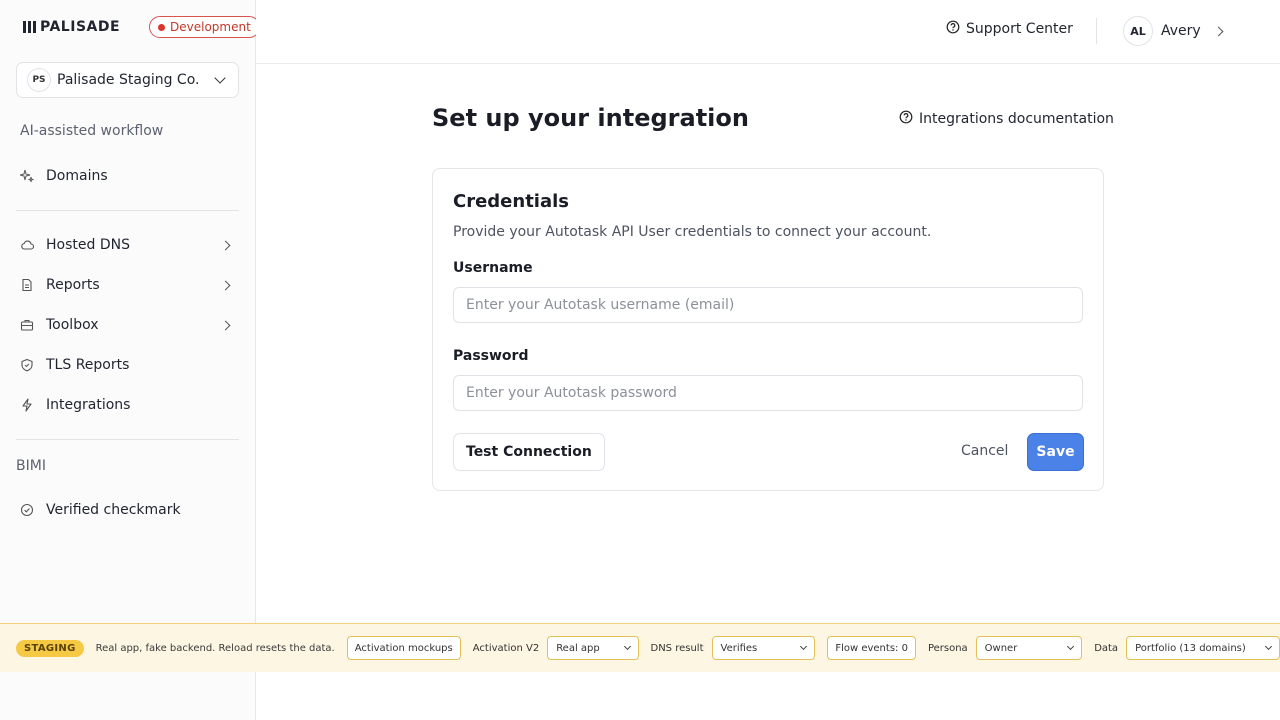 This screenshot has width=1280, height=720. Describe the element at coordinates (1181, 31) in the screenshot. I see `user-name: Avery` at that location.